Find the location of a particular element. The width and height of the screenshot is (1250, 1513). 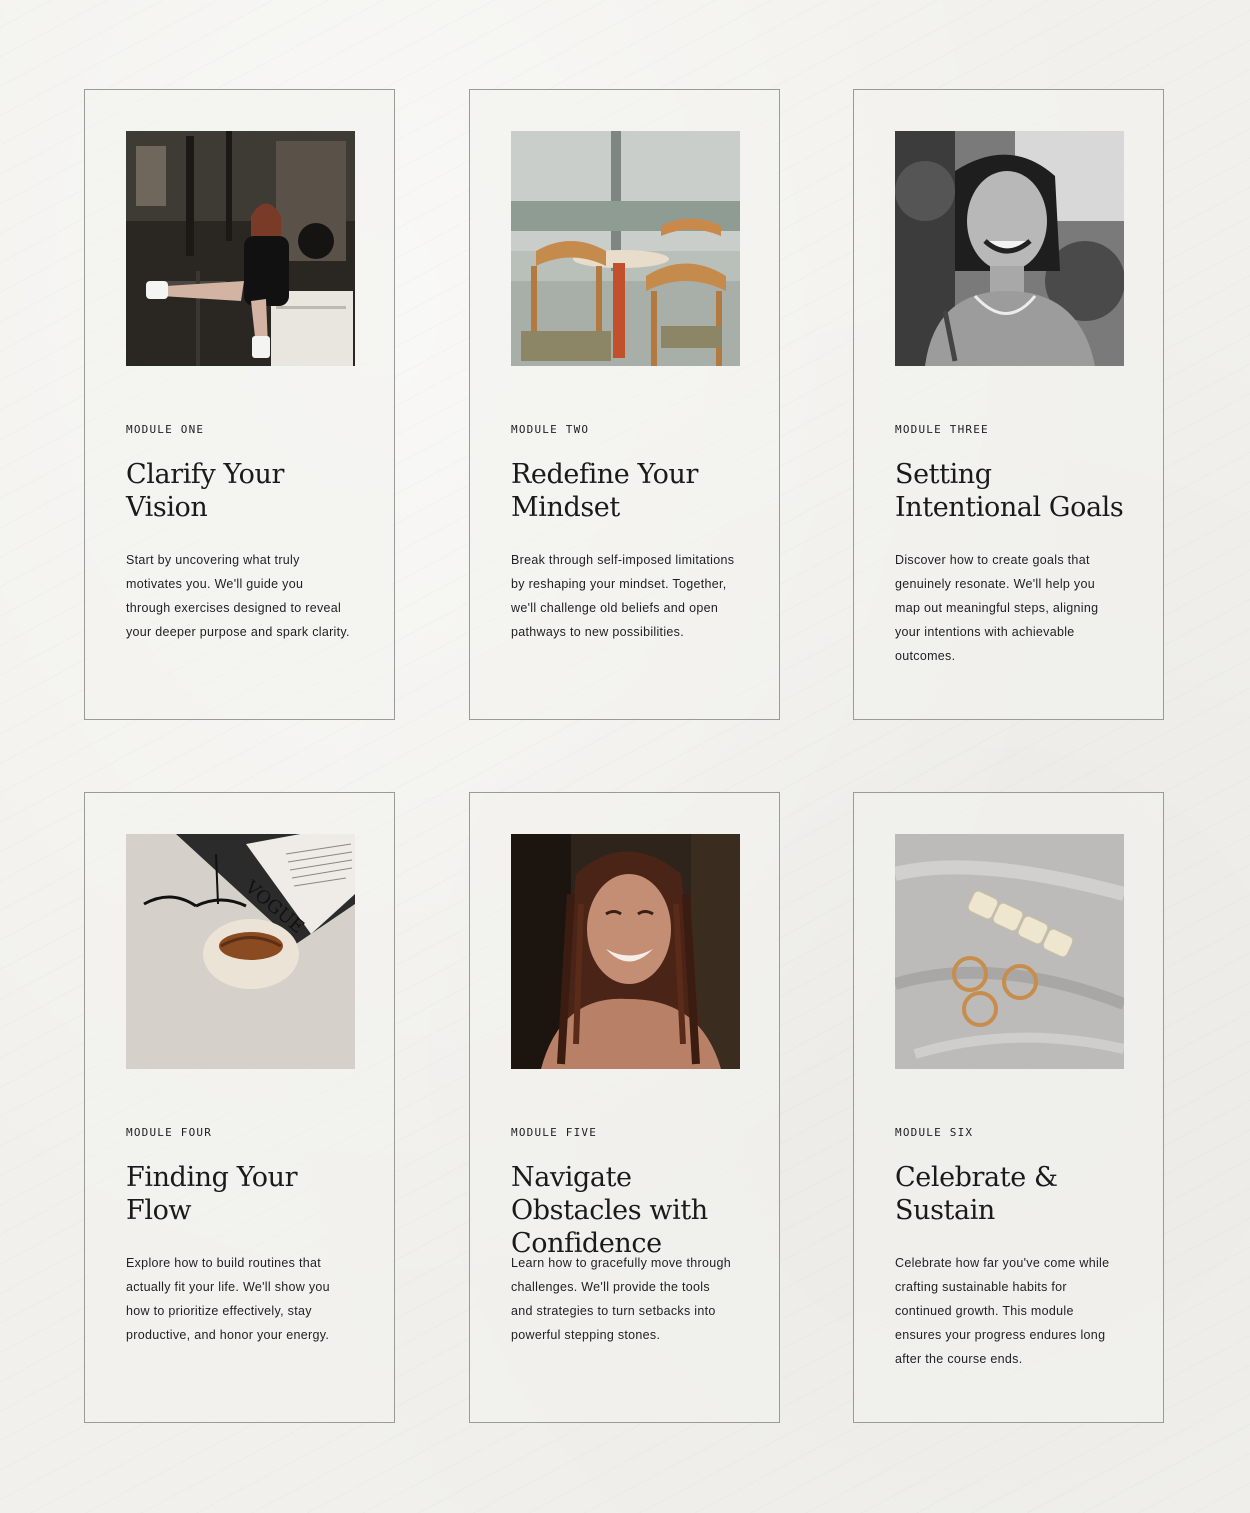

module-label: MODULE FIVE is located at coordinates (554, 1132).